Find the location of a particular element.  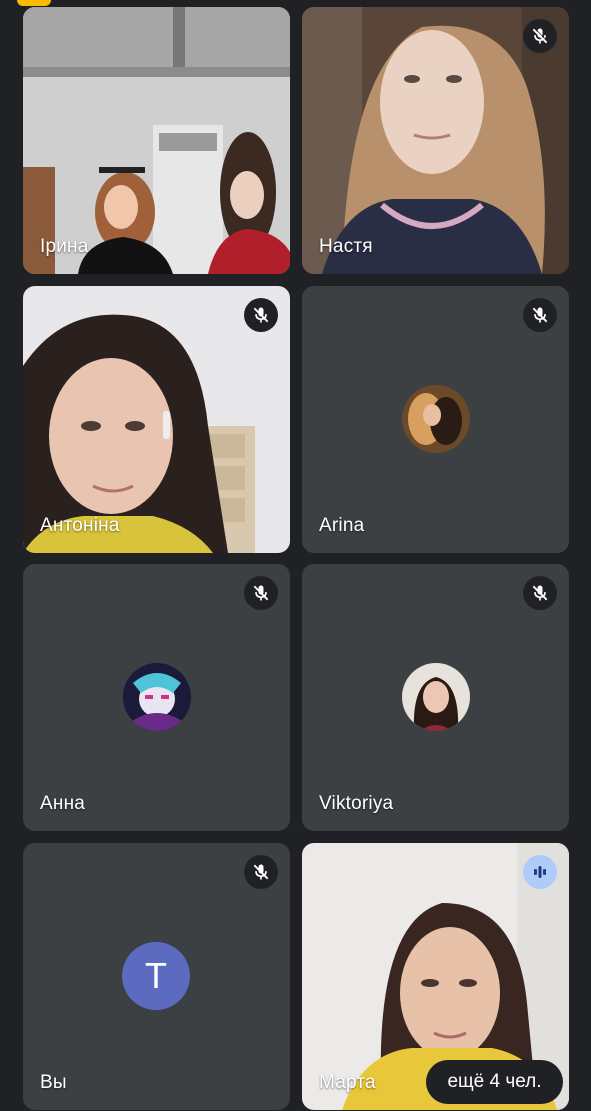

participant-tile-anna: Анна is located at coordinates (156, 697).